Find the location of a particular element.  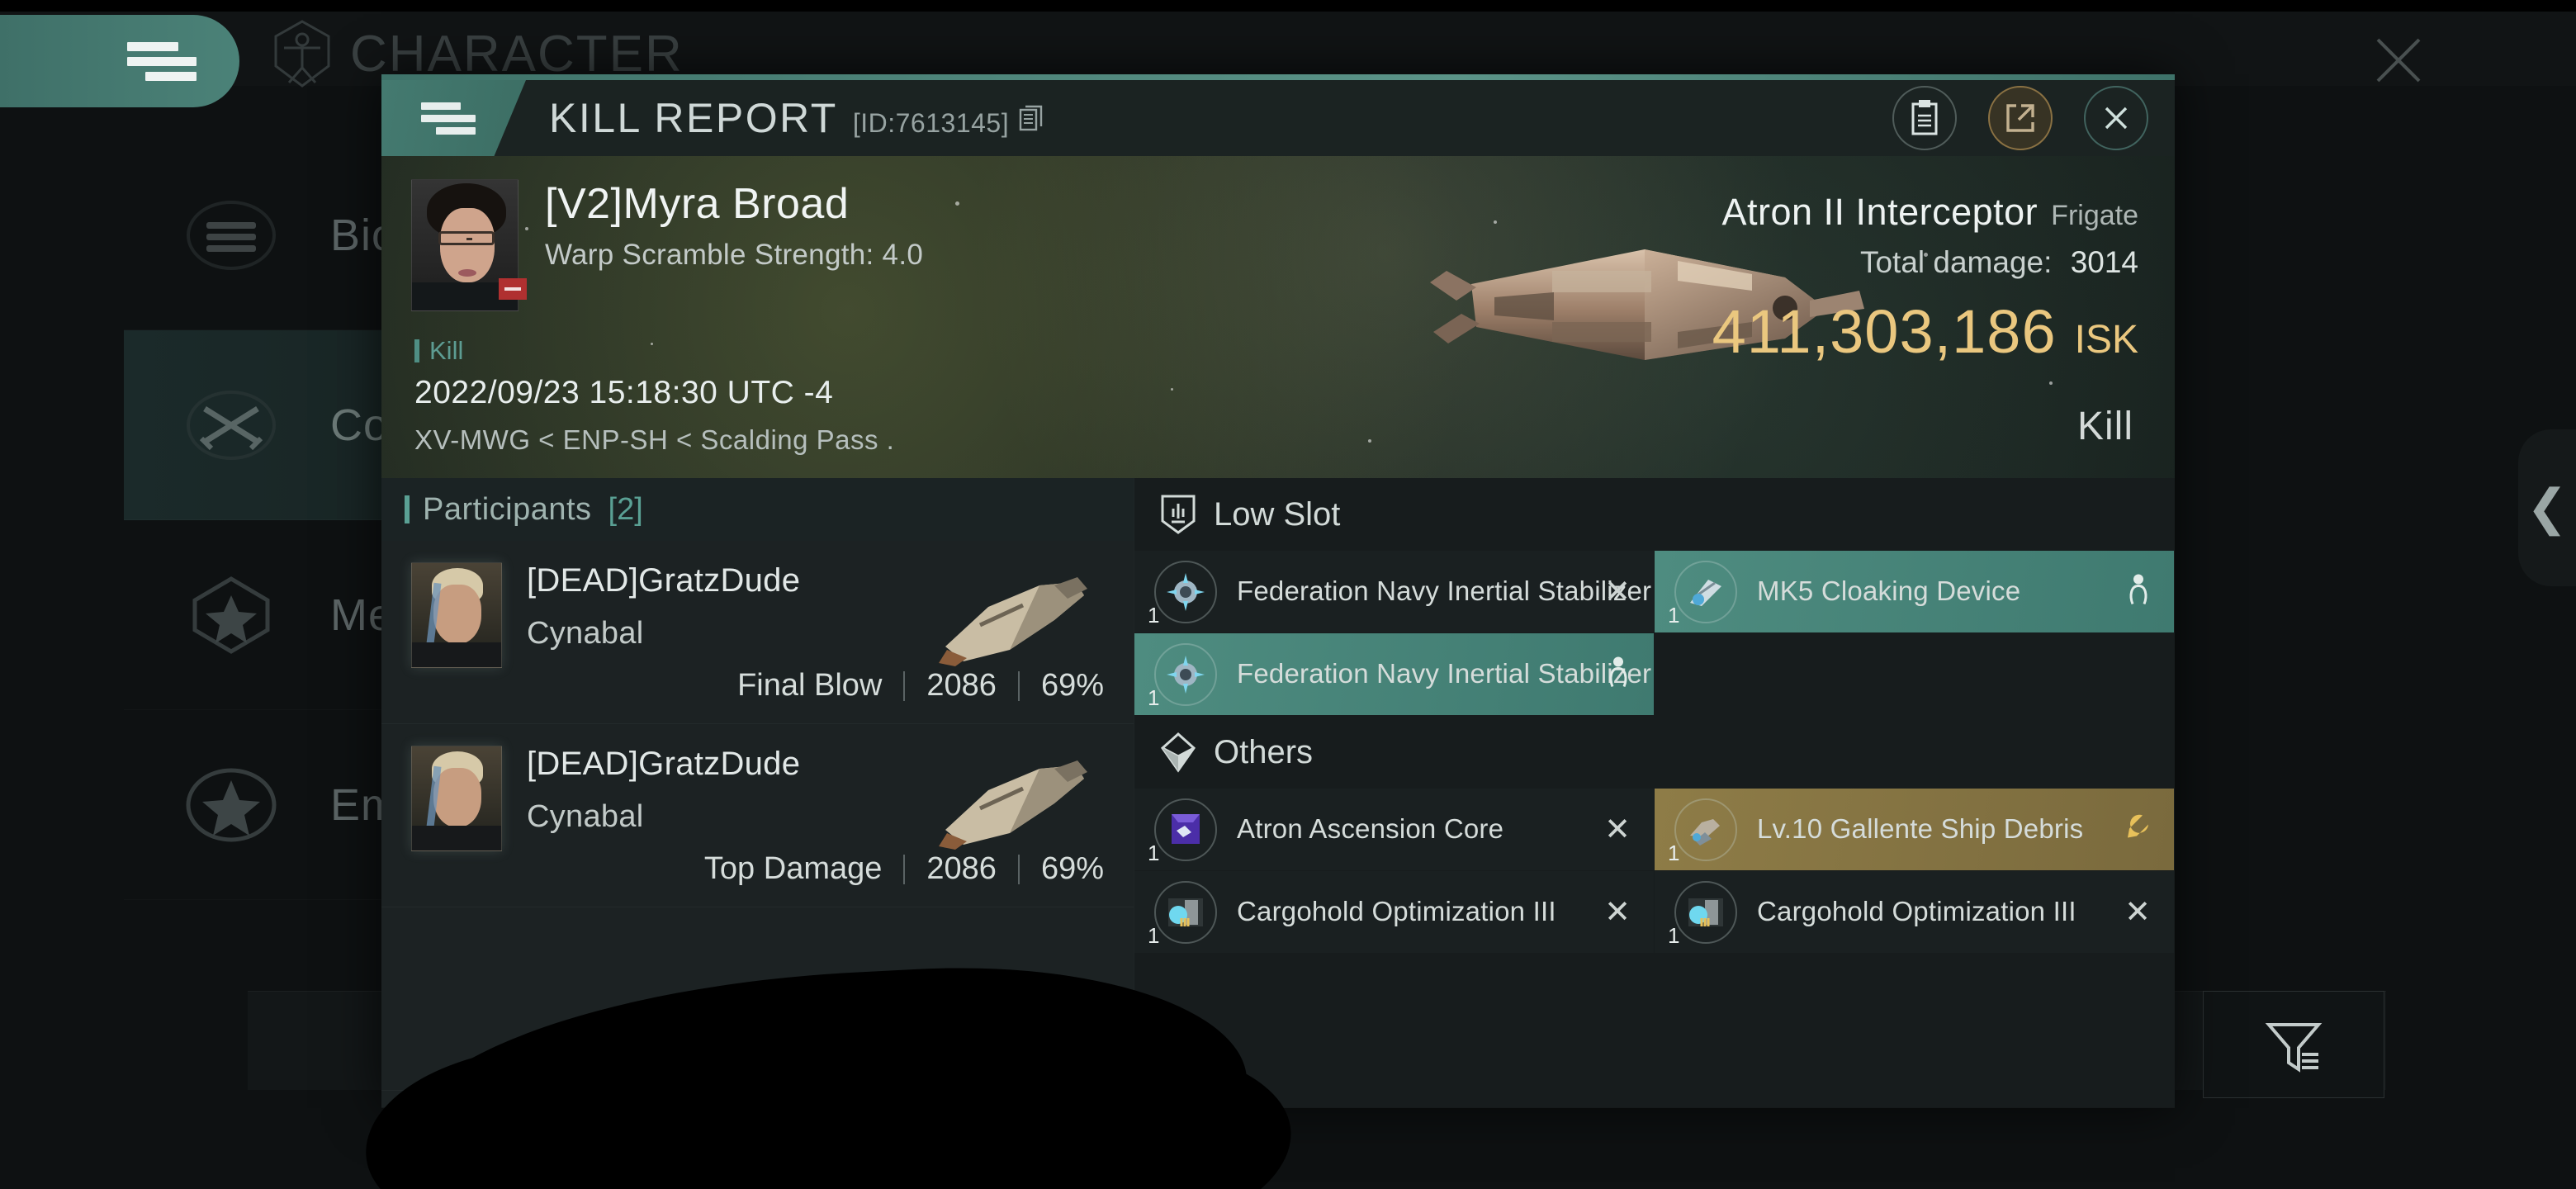

ascension-core-icon: 1 is located at coordinates (1182, 831).